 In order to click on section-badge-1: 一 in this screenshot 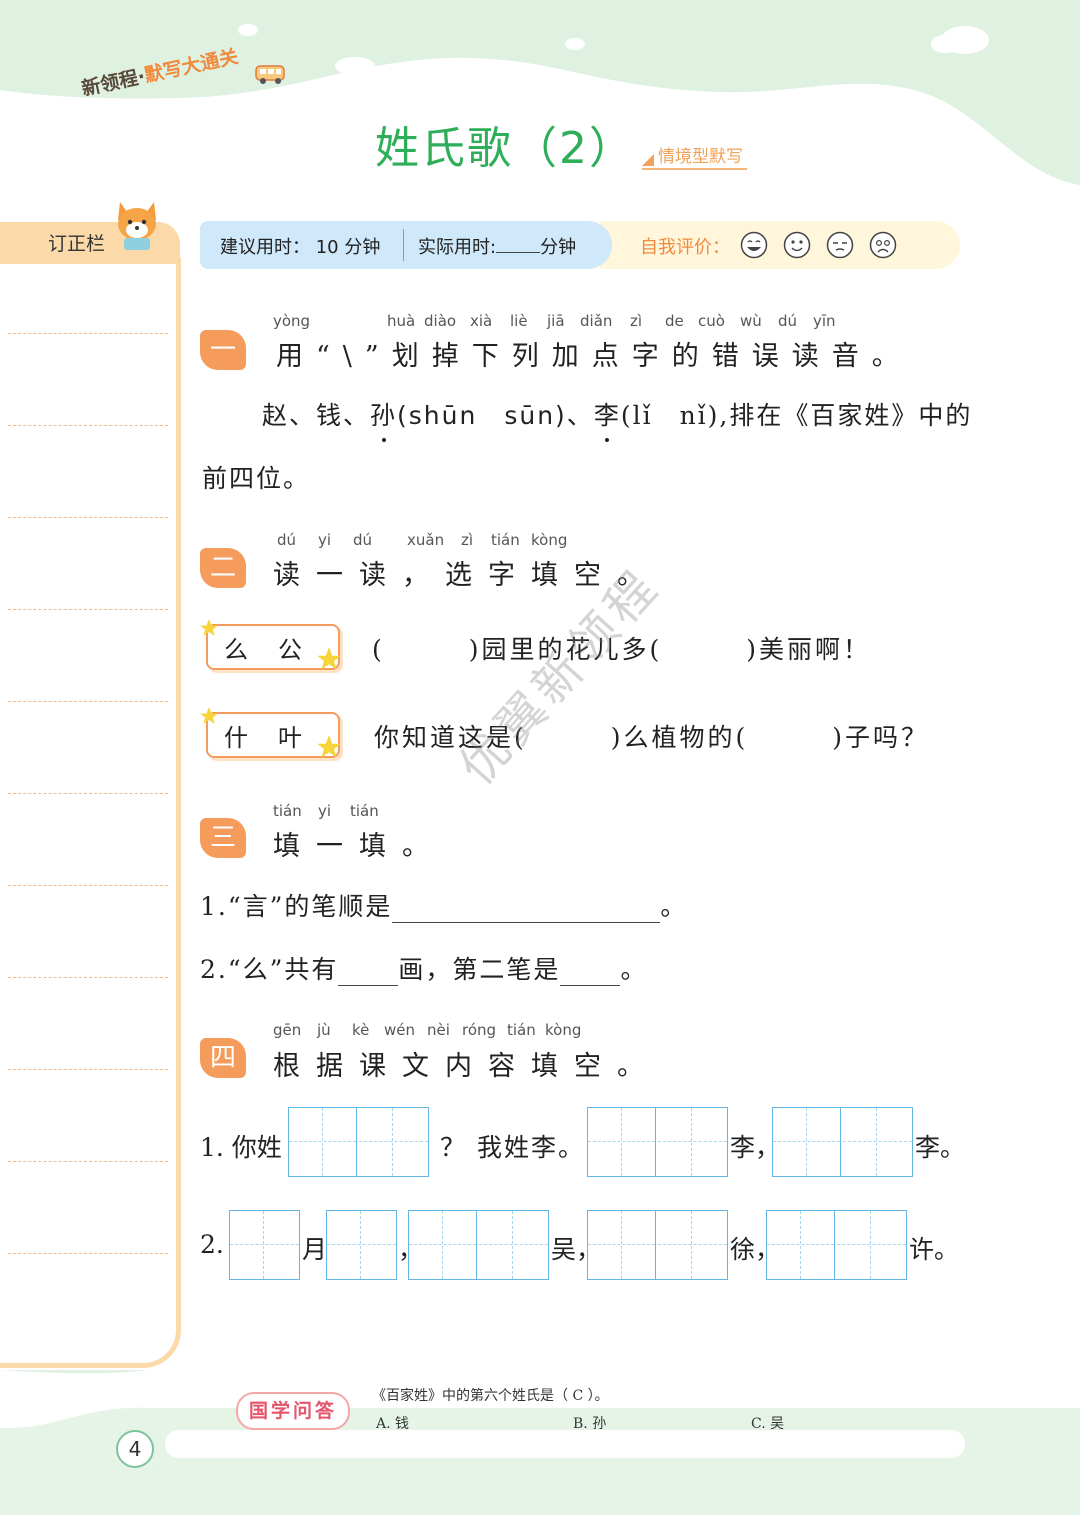, I will do `click(223, 350)`.